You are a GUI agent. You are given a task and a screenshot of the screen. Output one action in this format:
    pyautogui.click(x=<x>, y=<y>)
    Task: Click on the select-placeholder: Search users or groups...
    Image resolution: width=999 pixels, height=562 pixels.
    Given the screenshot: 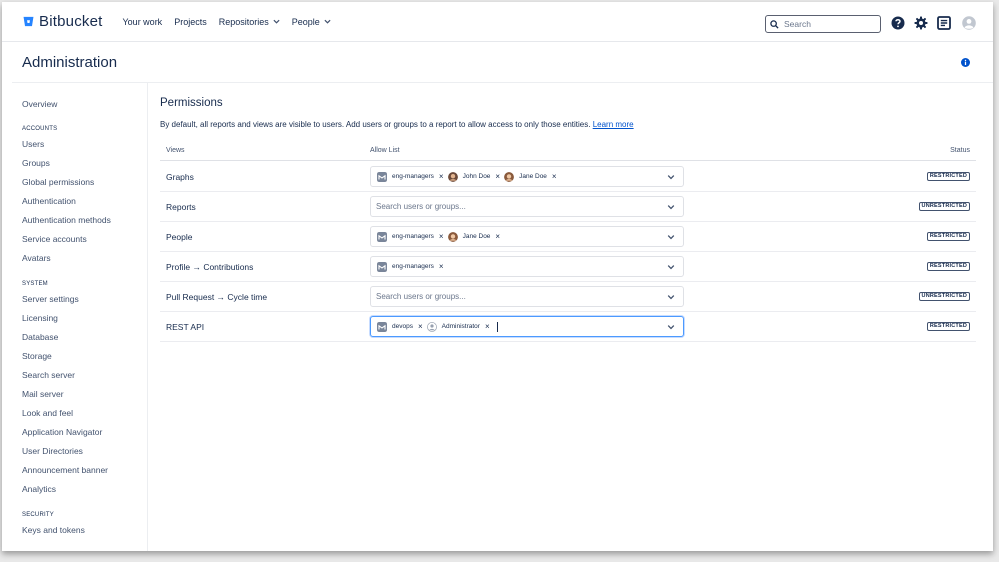 What is the action you would take?
    pyautogui.click(x=421, y=206)
    